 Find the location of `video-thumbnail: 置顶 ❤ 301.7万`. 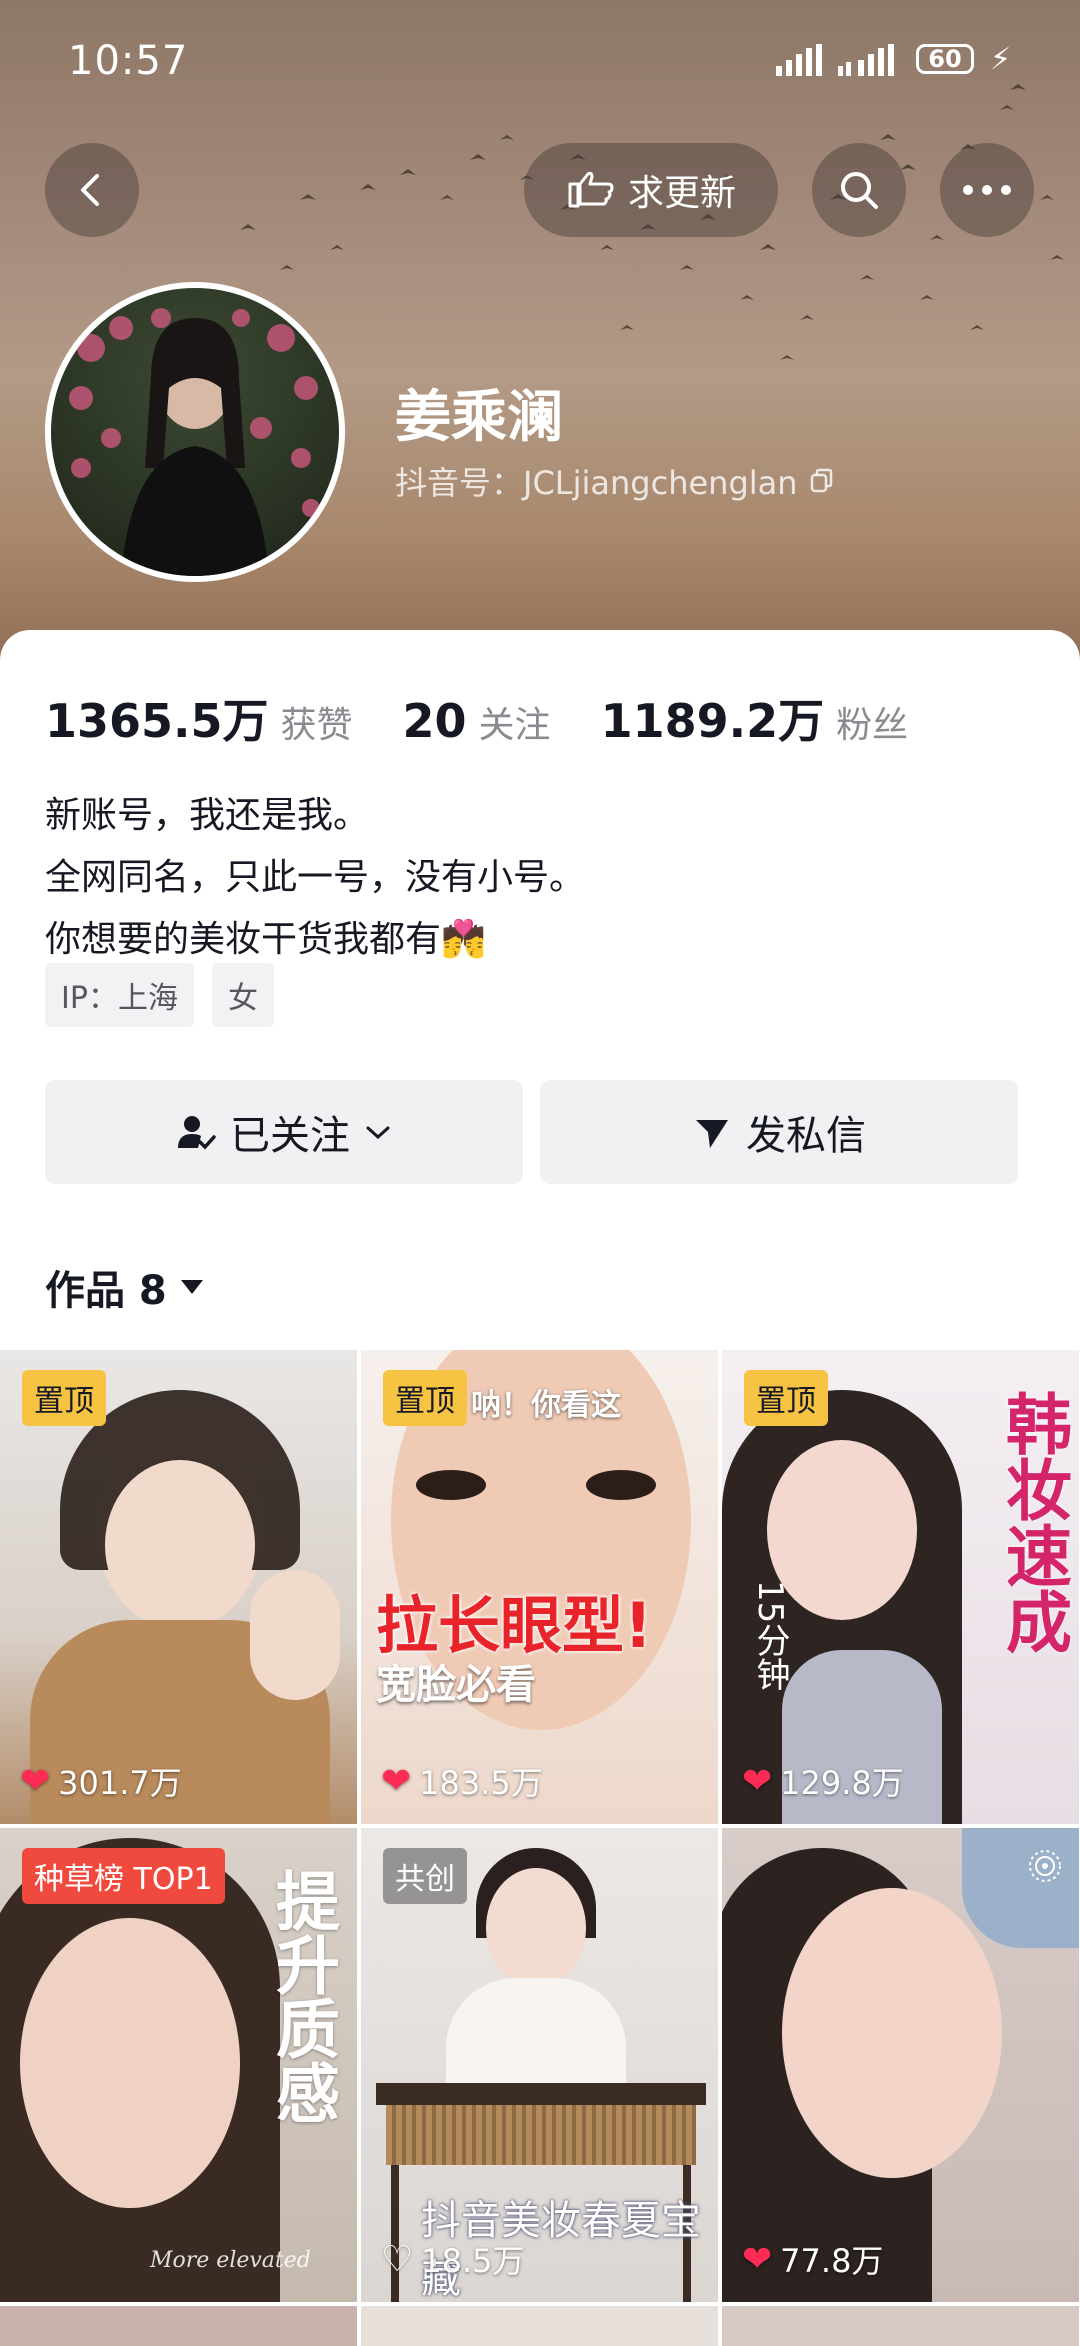

video-thumbnail: 置顶 ❤ 301.7万 is located at coordinates (178, 1587).